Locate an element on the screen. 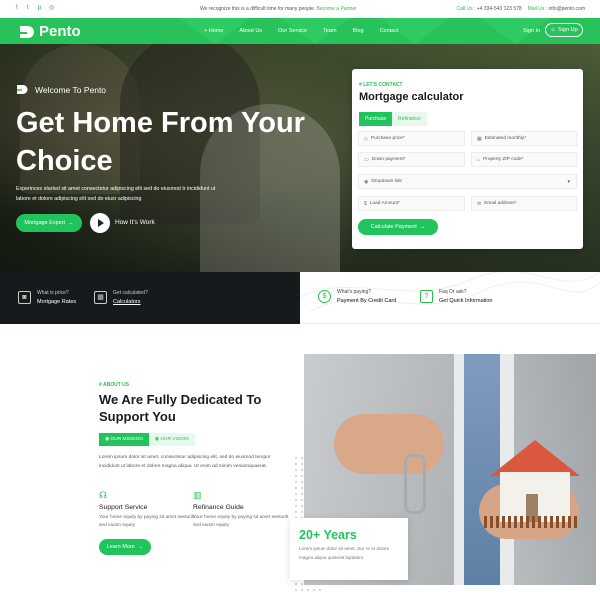 The height and width of the screenshot is (600, 600). tab-our-mission: ◉ OUR MISSION is located at coordinates (124, 439).